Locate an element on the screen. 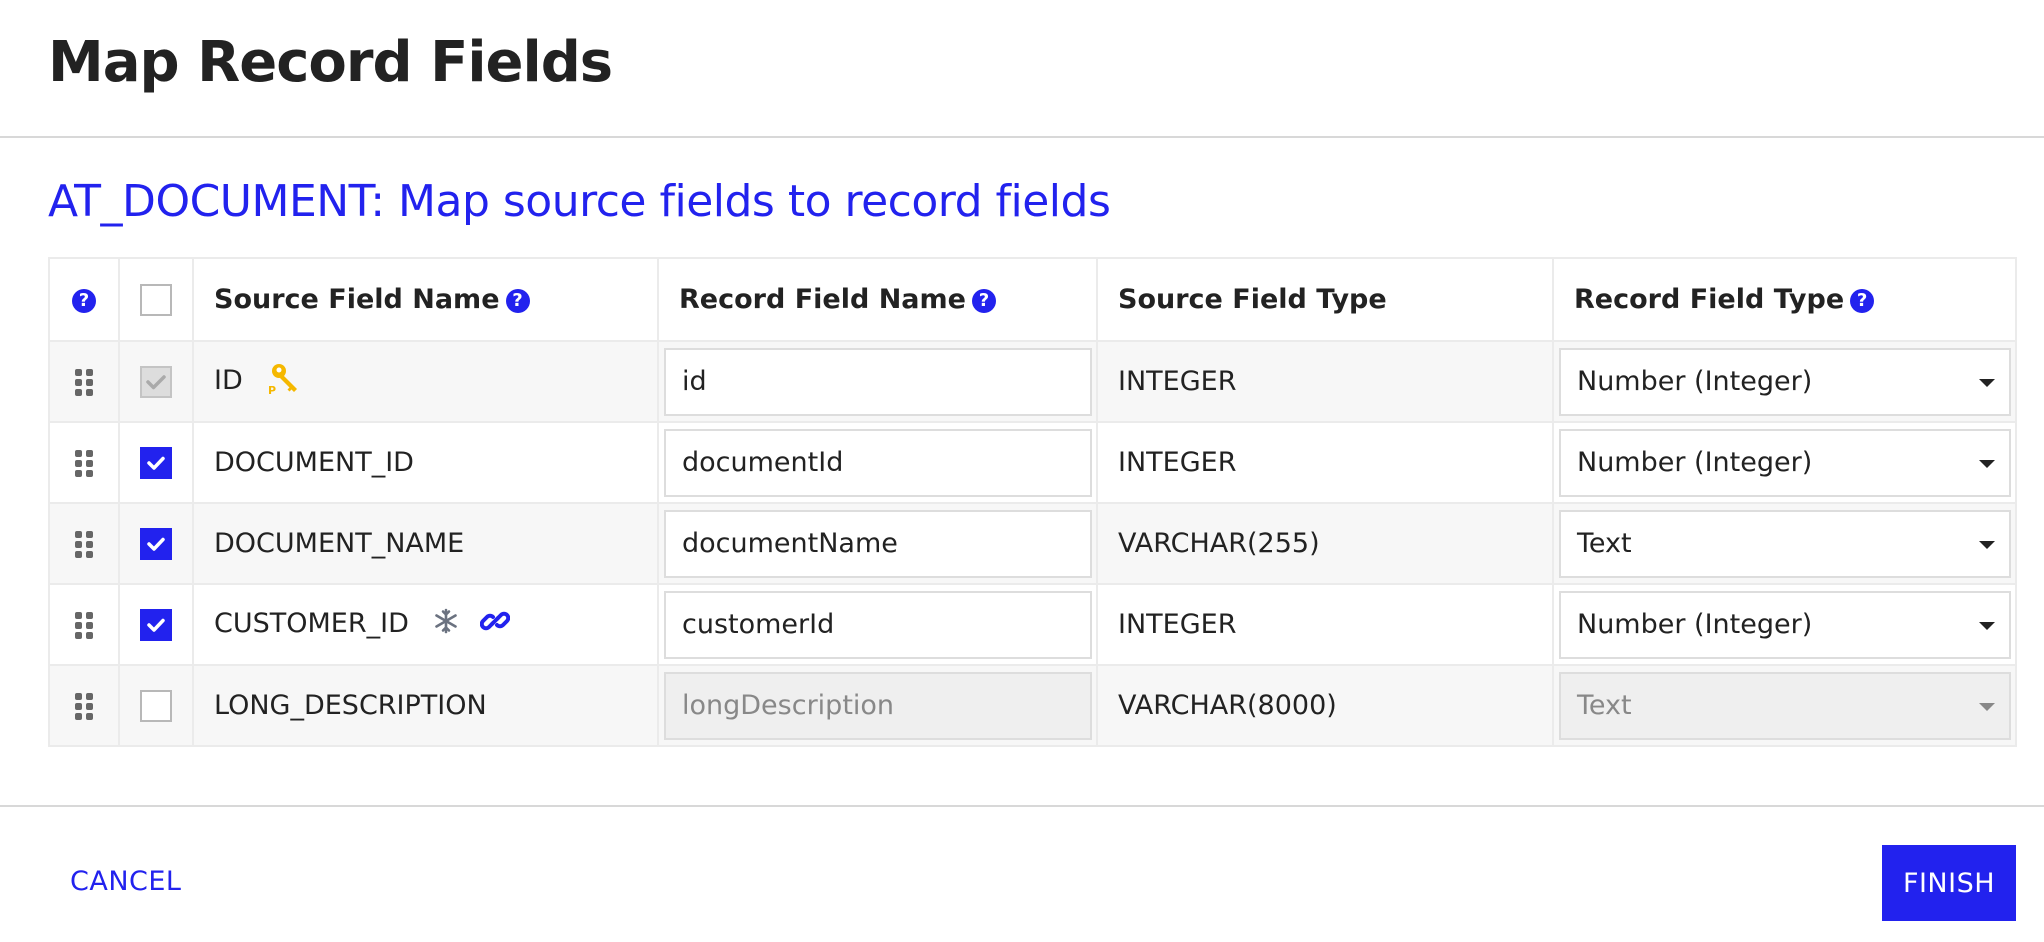 This screenshot has height=942, width=2044. svg-text: P is located at coordinates (272, 389).